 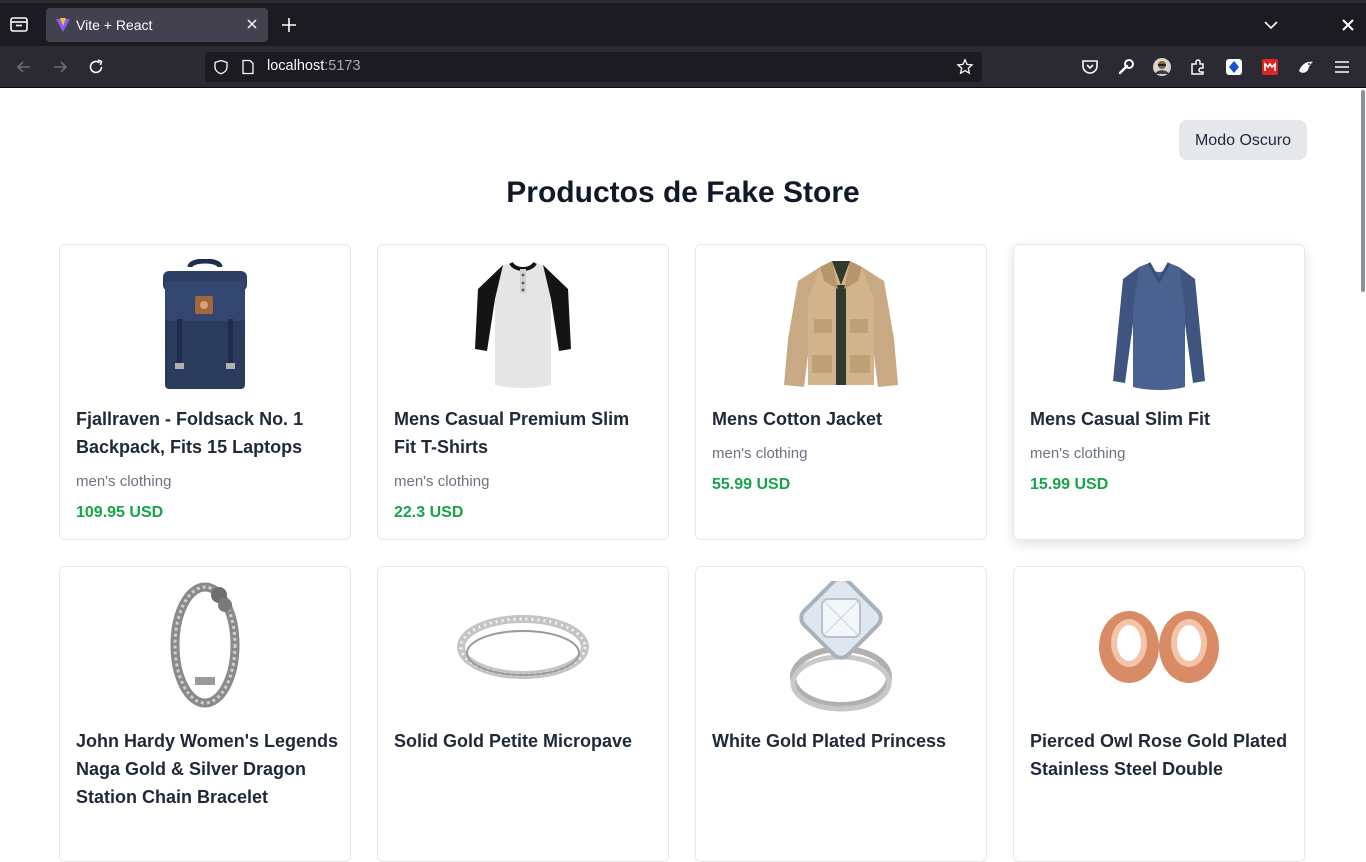 I want to click on tab-title: Vite + React, so click(x=114, y=25).